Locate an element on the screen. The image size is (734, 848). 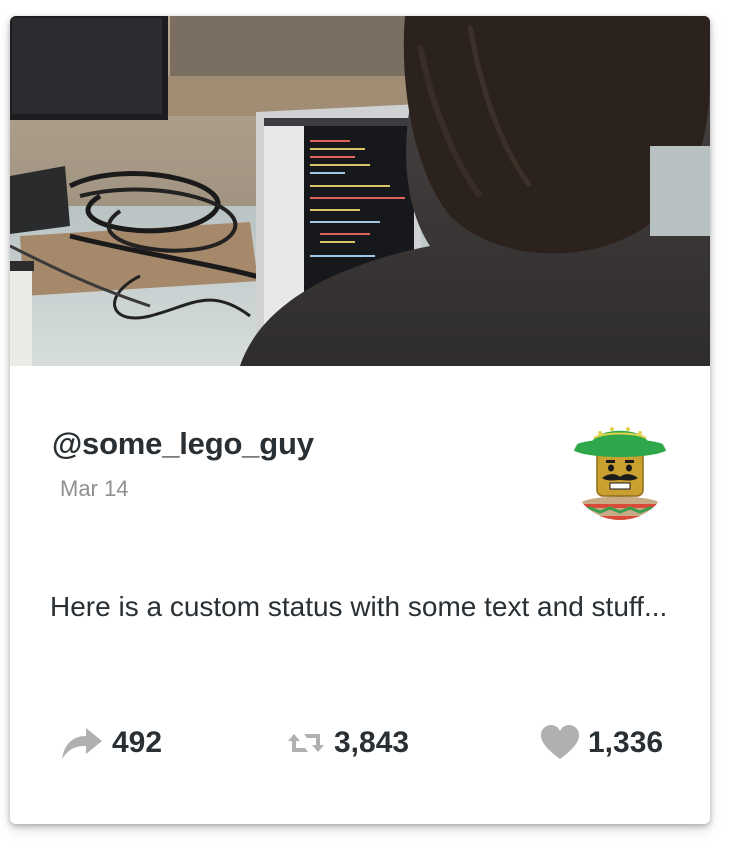
action-bar: 492 3,843 1,336 is located at coordinates (360, 743).